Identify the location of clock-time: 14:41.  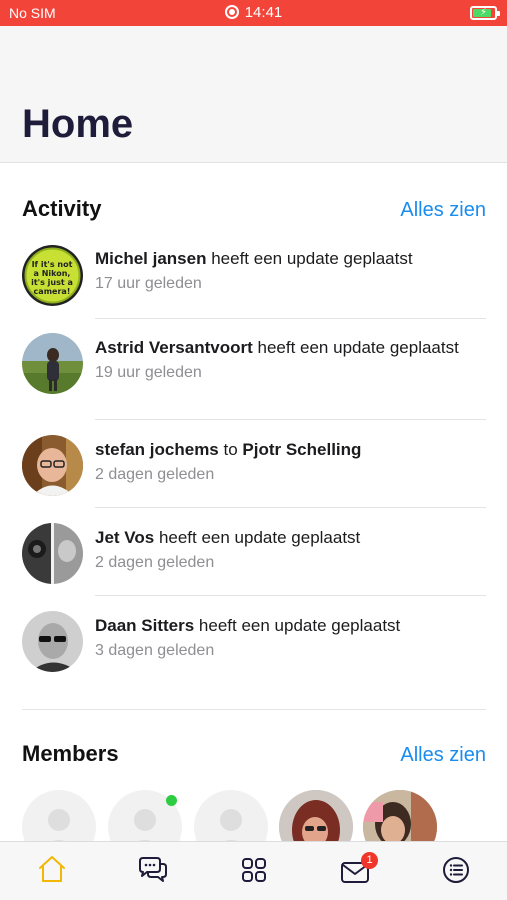
(263, 12).